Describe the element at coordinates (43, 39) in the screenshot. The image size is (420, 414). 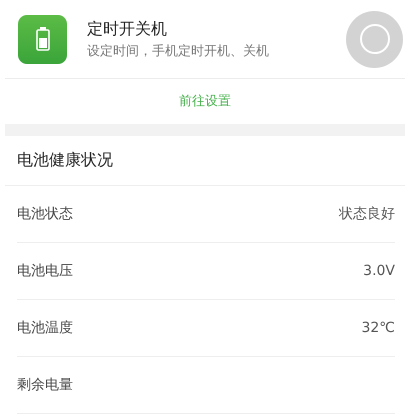
I see `battery-icon` at that location.